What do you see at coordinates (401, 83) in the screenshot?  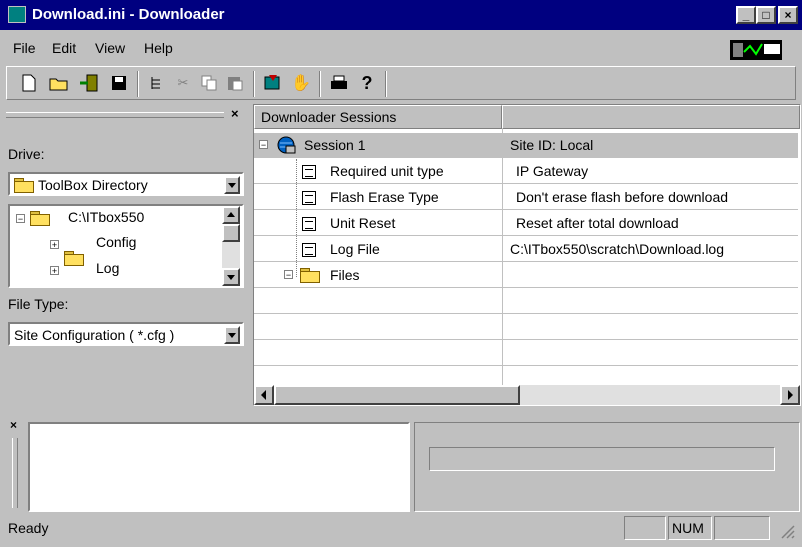 I see `toolbar: ✂ ✋ ?` at bounding box center [401, 83].